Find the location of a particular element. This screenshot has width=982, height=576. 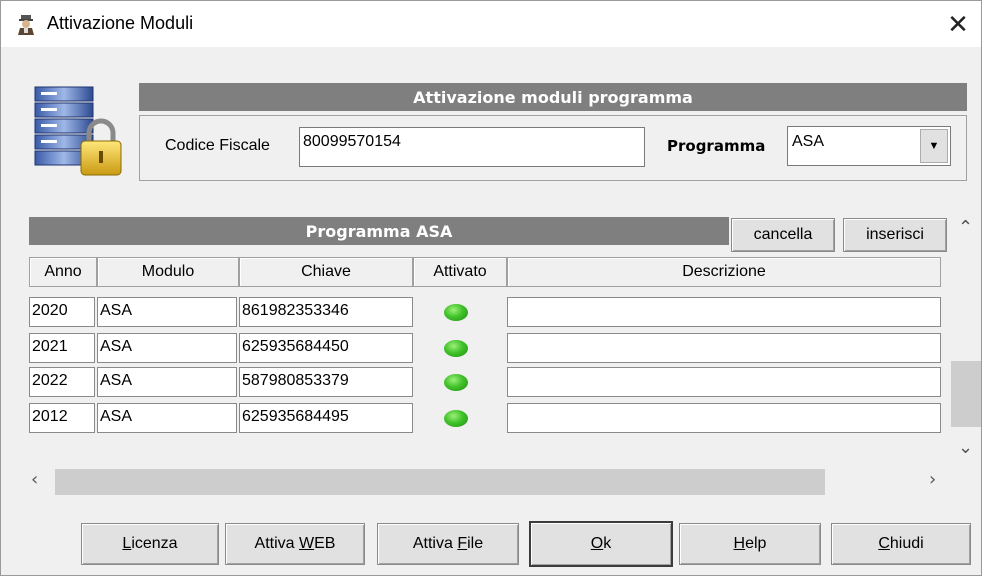

horizontal-scroll-thumb is located at coordinates (440, 482).